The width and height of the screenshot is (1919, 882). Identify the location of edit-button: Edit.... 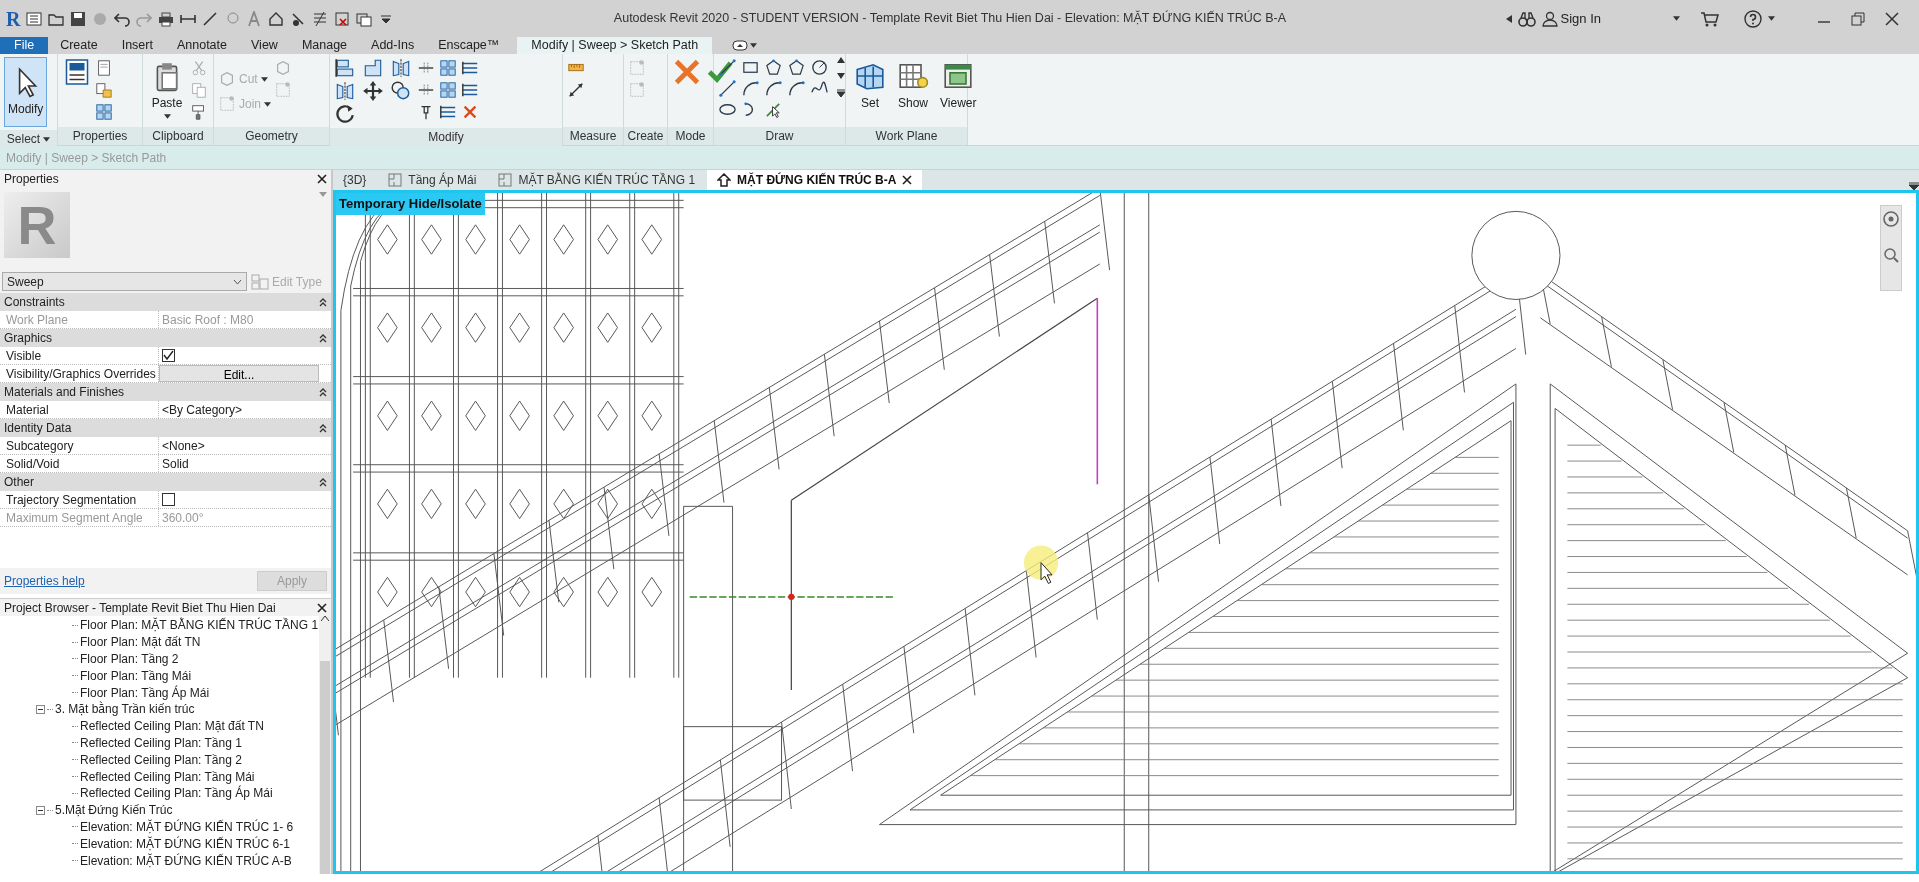
(239, 373).